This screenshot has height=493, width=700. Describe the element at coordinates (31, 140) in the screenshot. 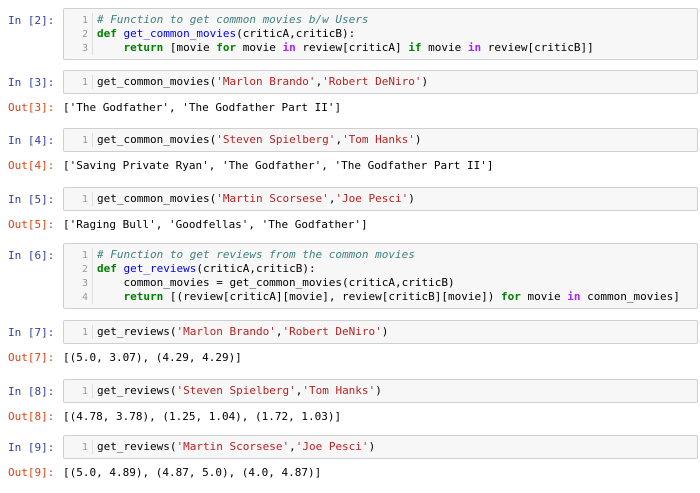

I see `input-prompt: In [4]:` at that location.